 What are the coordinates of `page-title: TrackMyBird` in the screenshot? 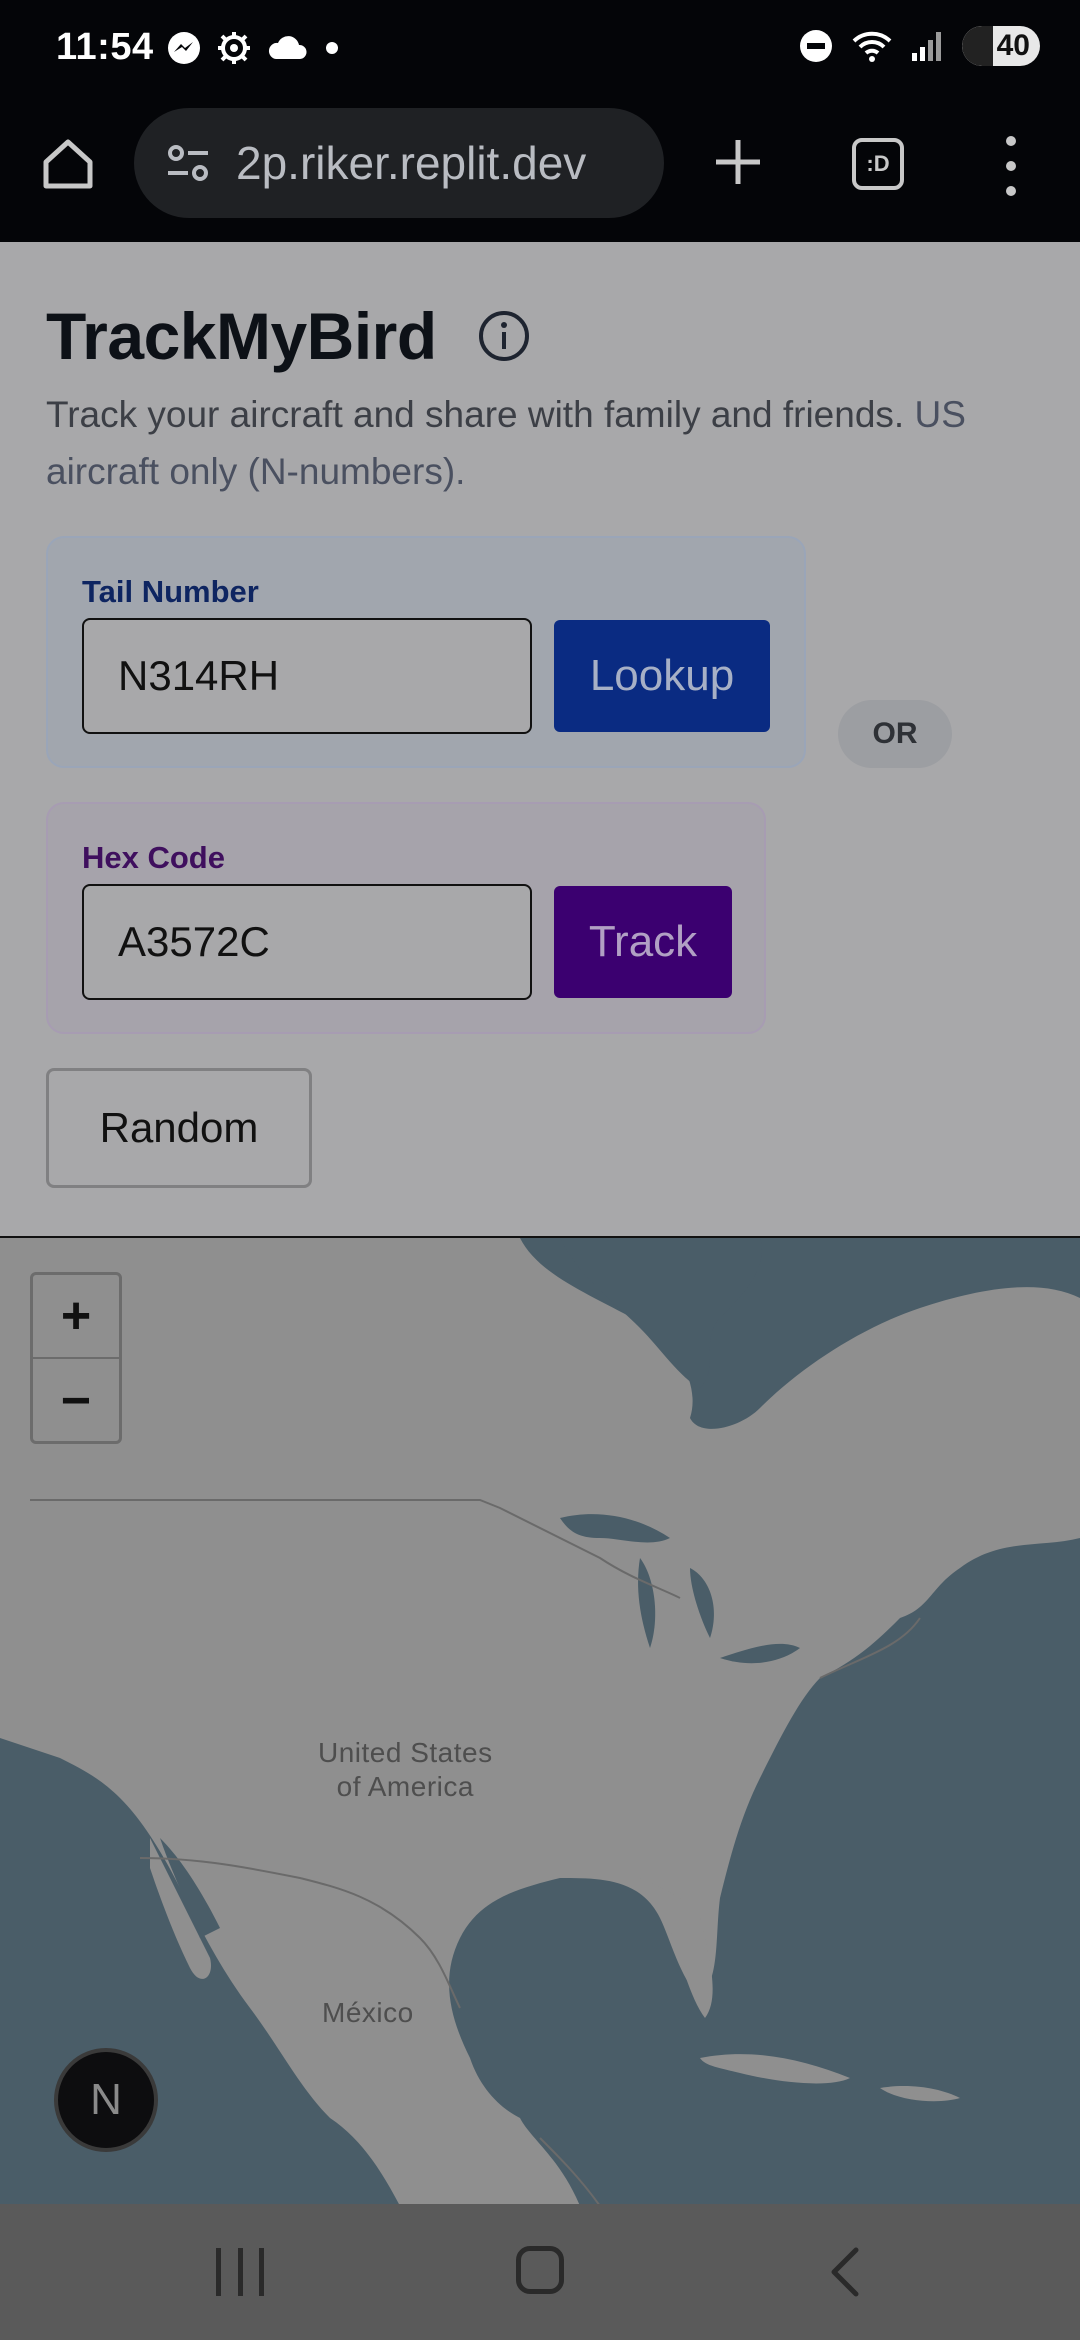 It's located at (241, 336).